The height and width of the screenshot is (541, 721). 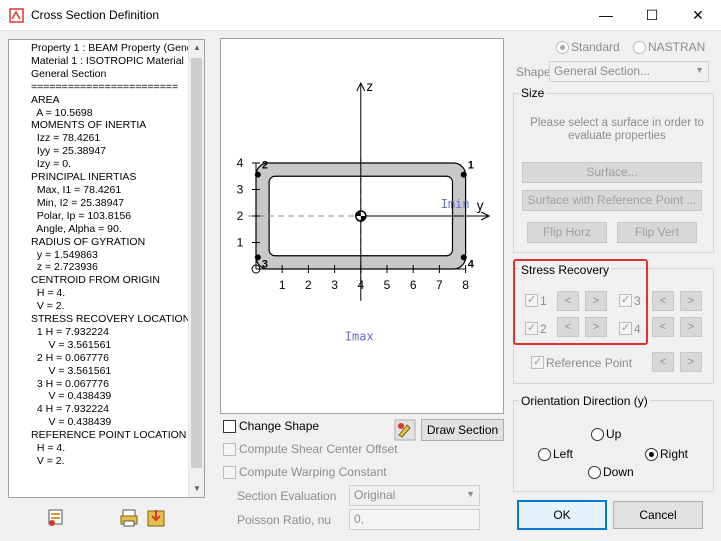 I want to click on section-evaluation-value: Original, so click(x=375, y=495).